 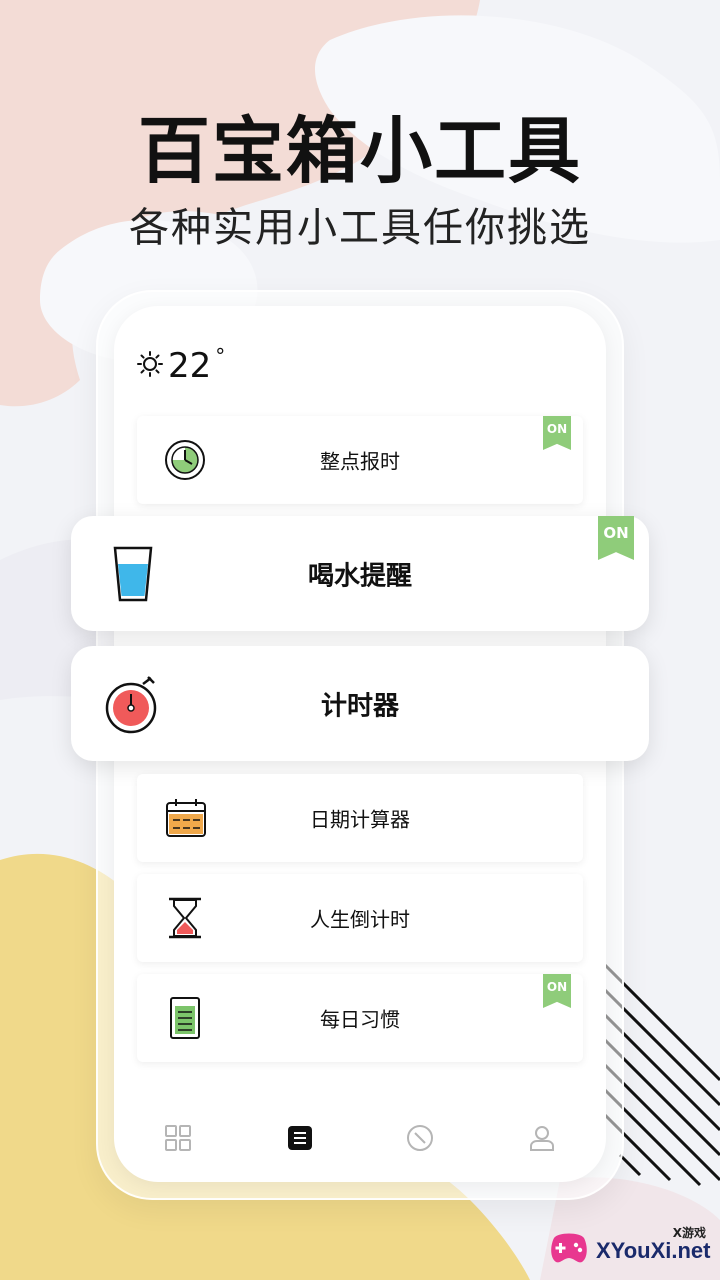 I want to click on hero-subtitle: 各种实用小工具任你挑选, so click(x=360, y=228).